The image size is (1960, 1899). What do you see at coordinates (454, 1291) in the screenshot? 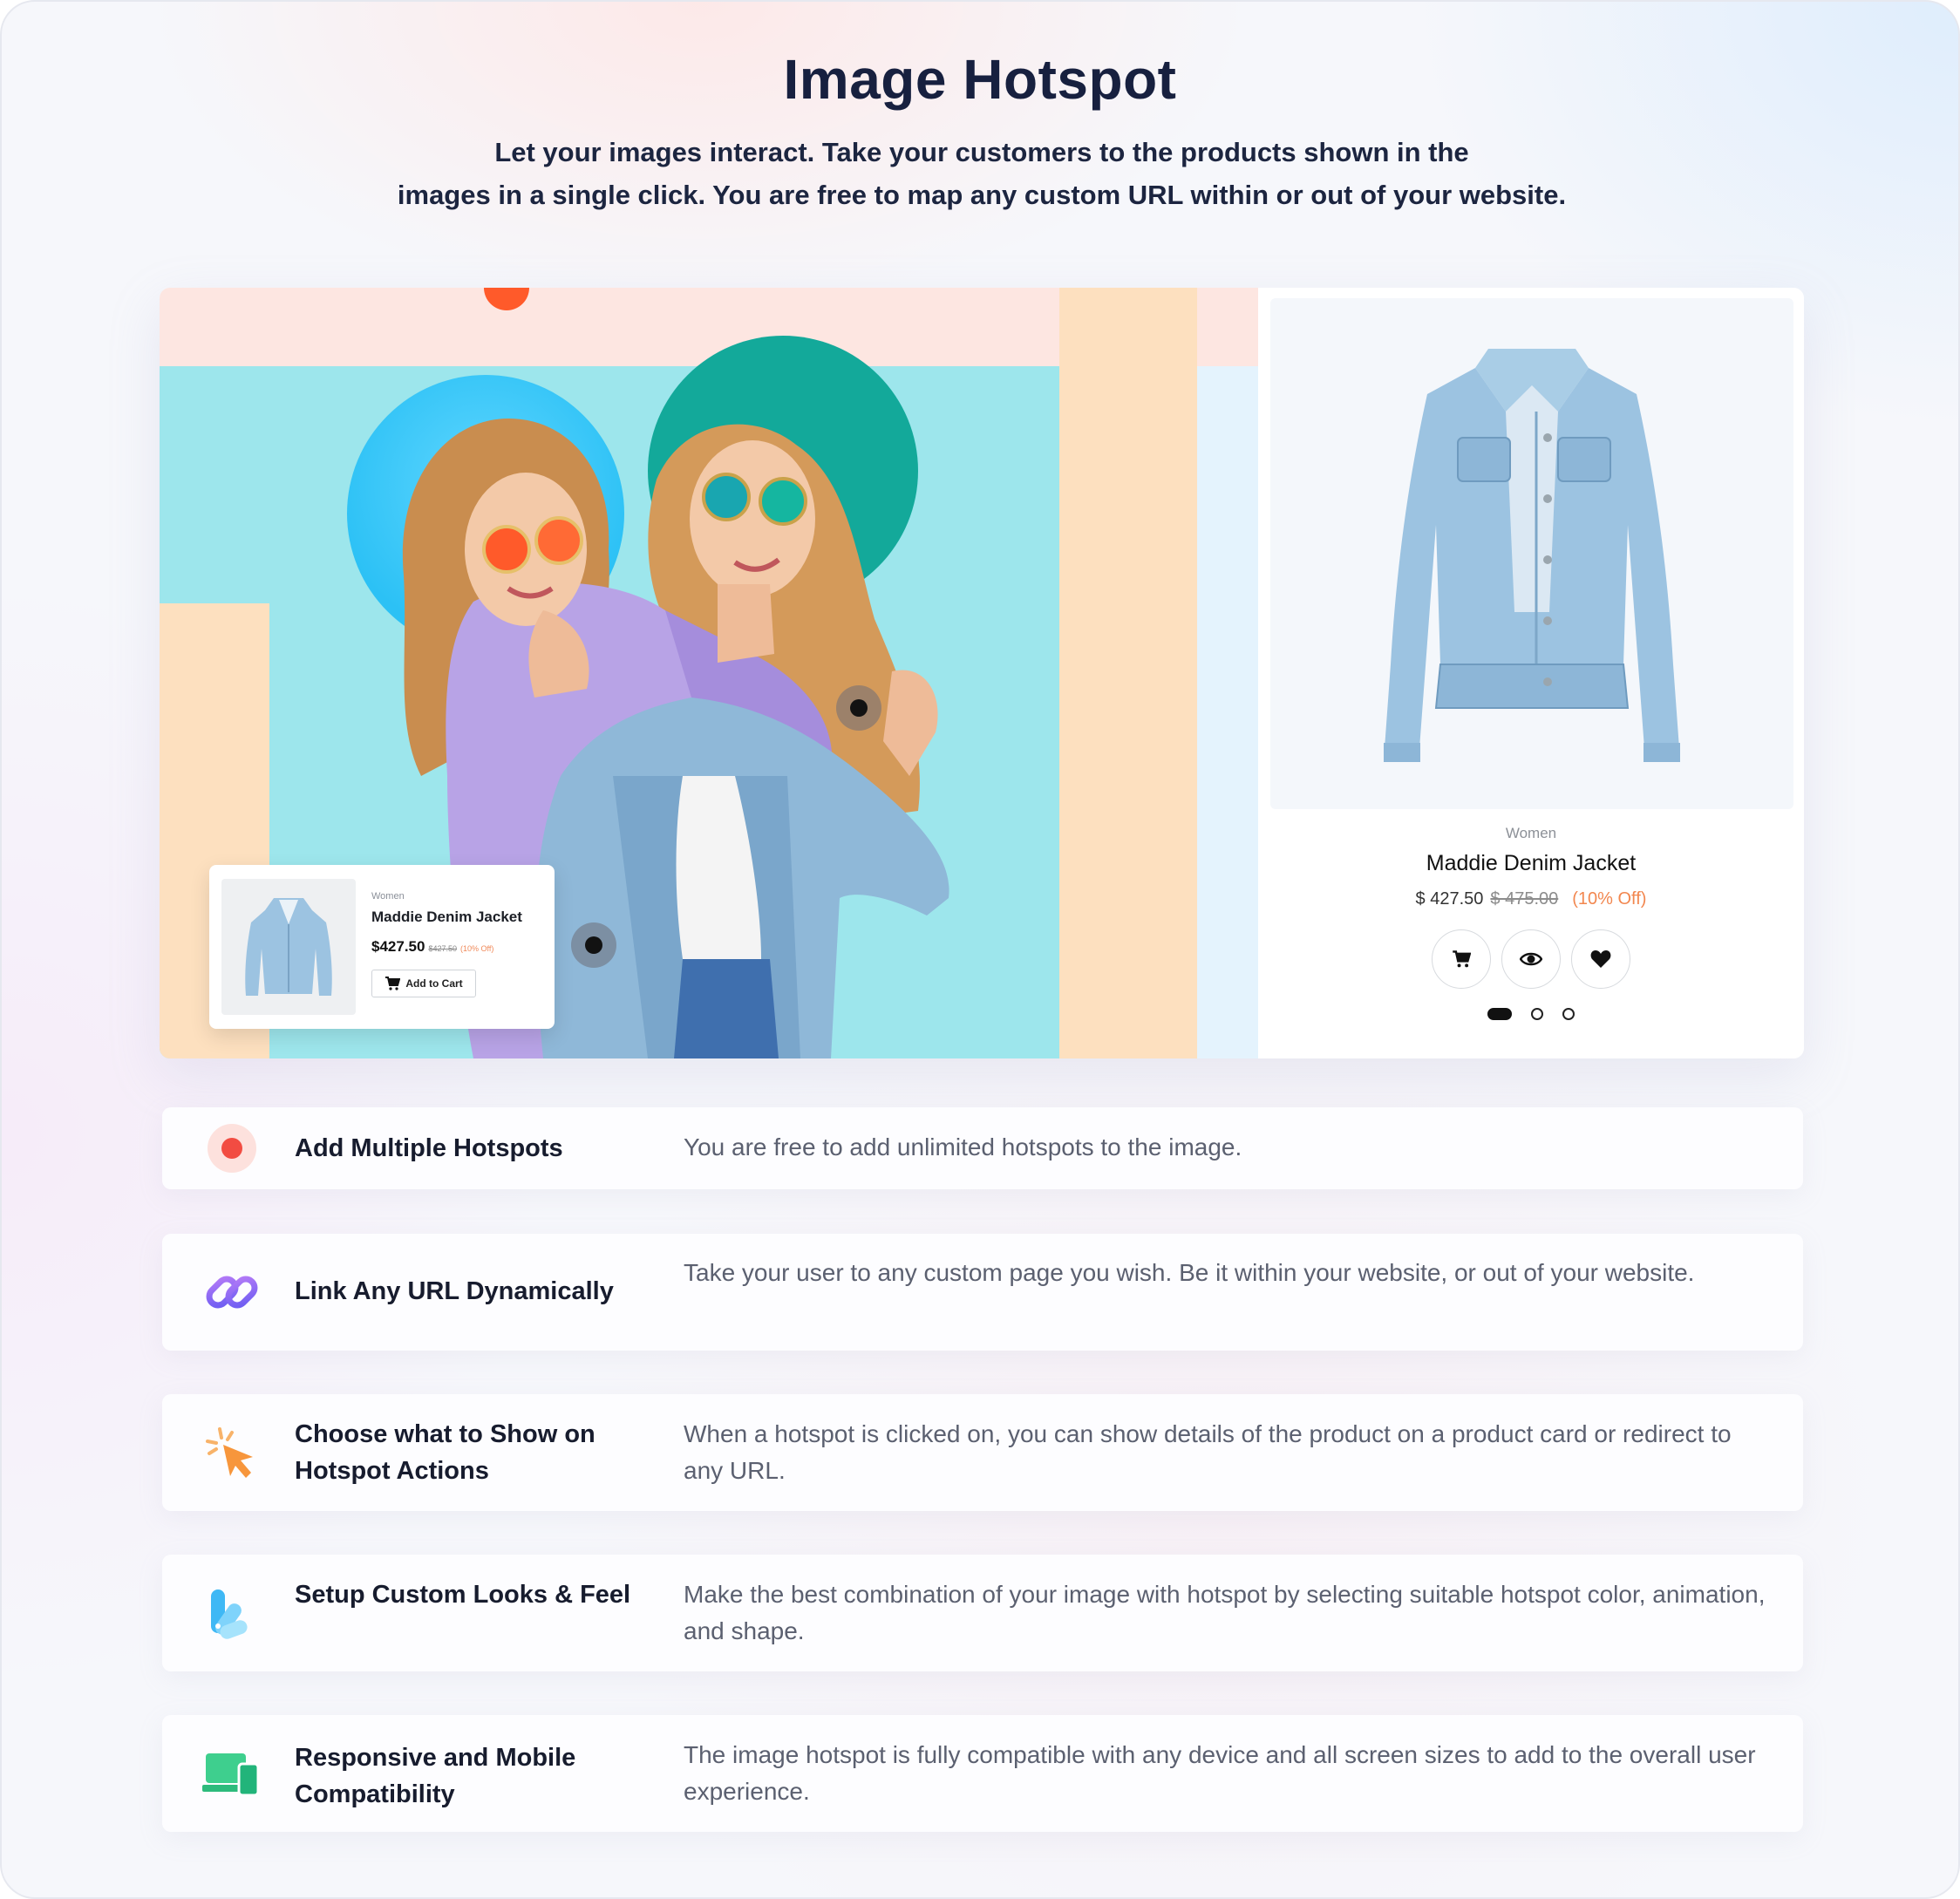
I see `feature-title: Link Any URL Dynamically` at bounding box center [454, 1291].